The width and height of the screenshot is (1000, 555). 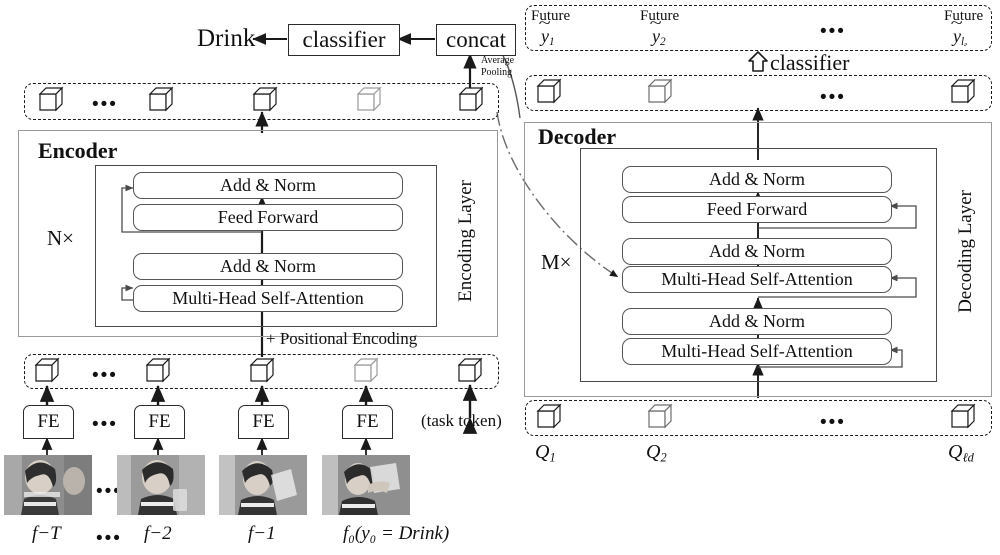 I want to click on query-caption-3-symbol: Q, so click(x=955, y=452).